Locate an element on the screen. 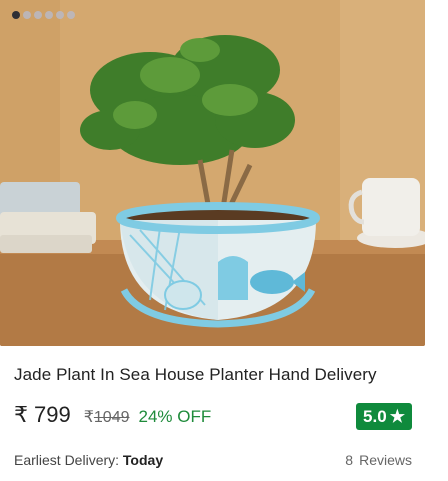 The width and height of the screenshot is (448, 481). delivery-info: Earliest Delivery: Today is located at coordinates (88, 460).